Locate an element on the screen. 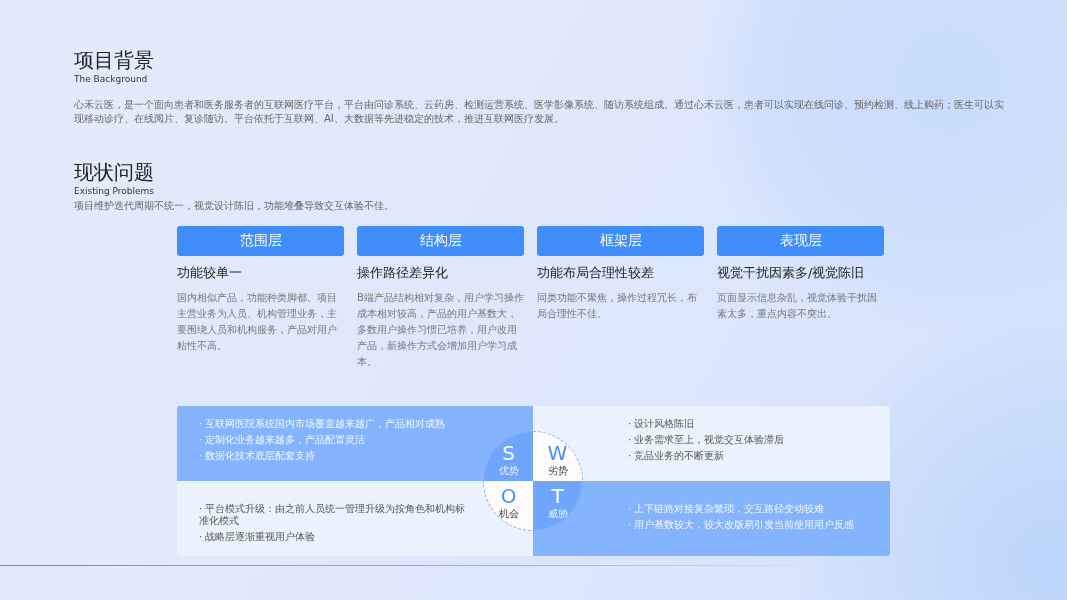  card-heading: 功能较单一 is located at coordinates (210, 273).